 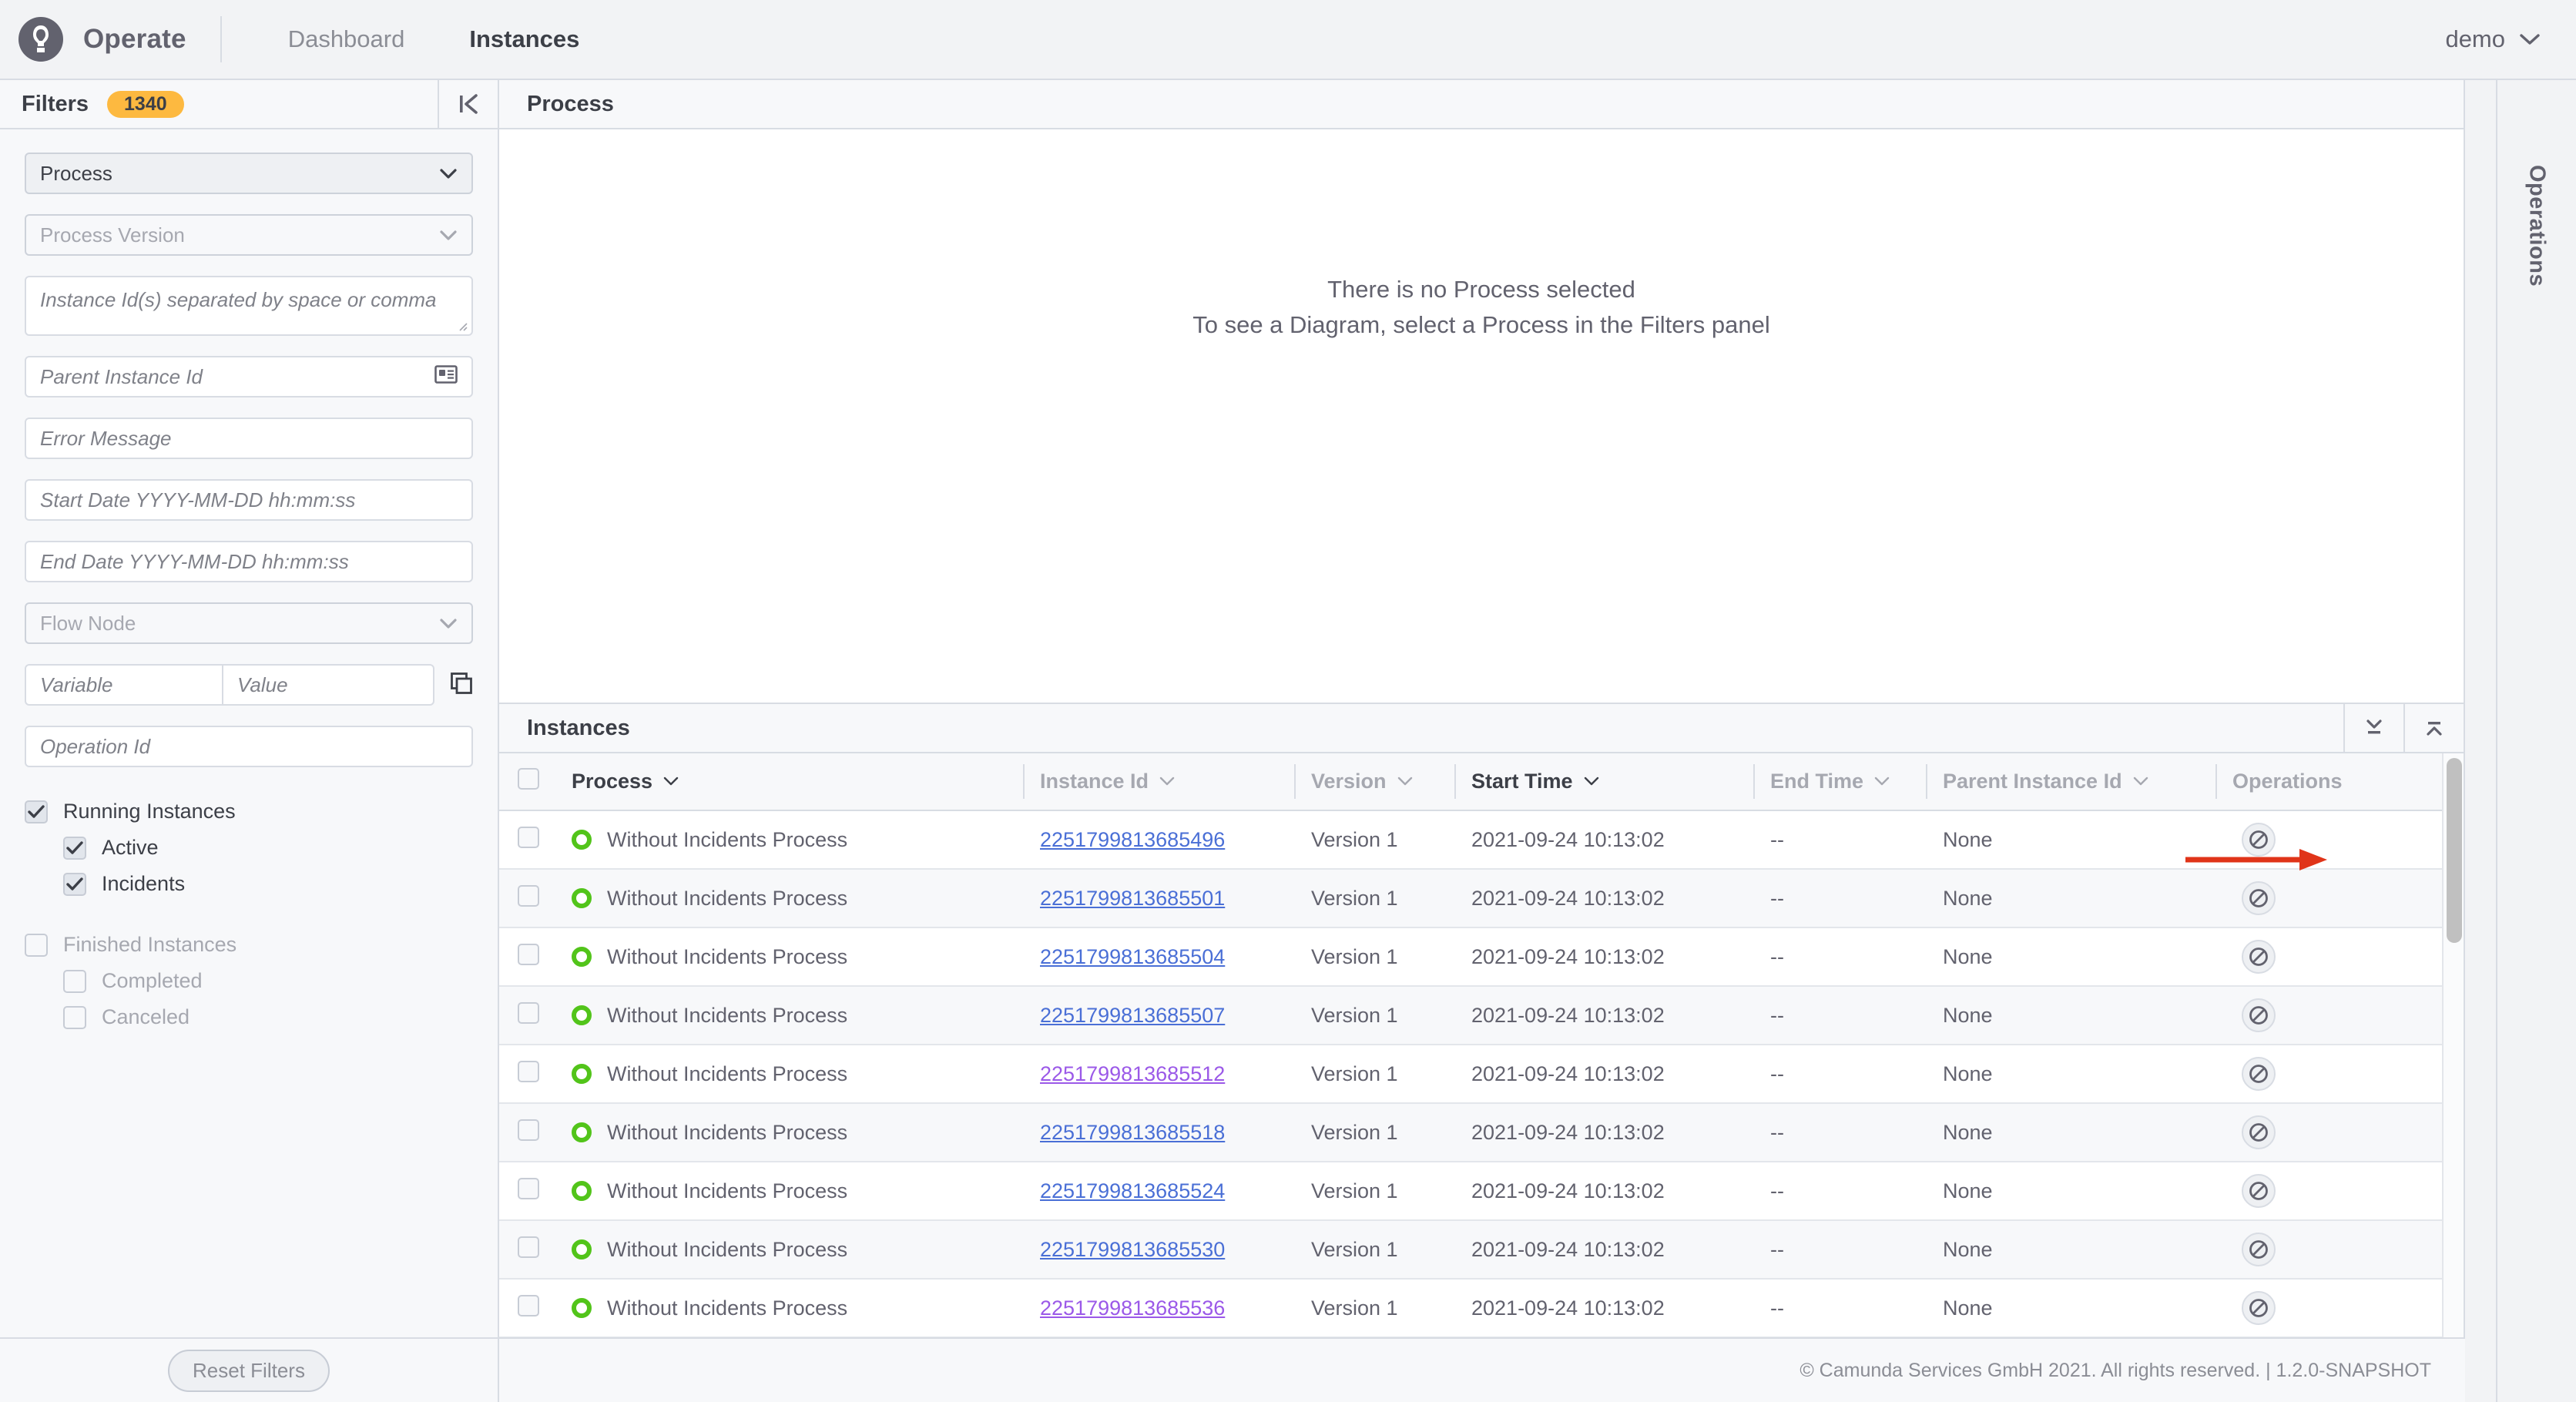 What do you see at coordinates (528, 779) in the screenshot?
I see `select-all-checkbox` at bounding box center [528, 779].